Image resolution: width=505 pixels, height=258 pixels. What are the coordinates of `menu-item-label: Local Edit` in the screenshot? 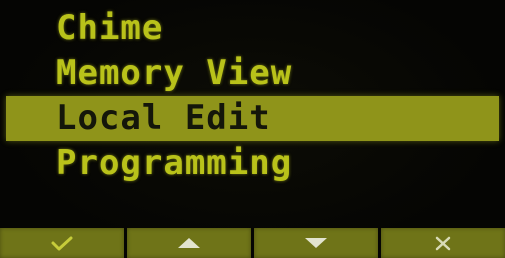 It's located at (163, 118).